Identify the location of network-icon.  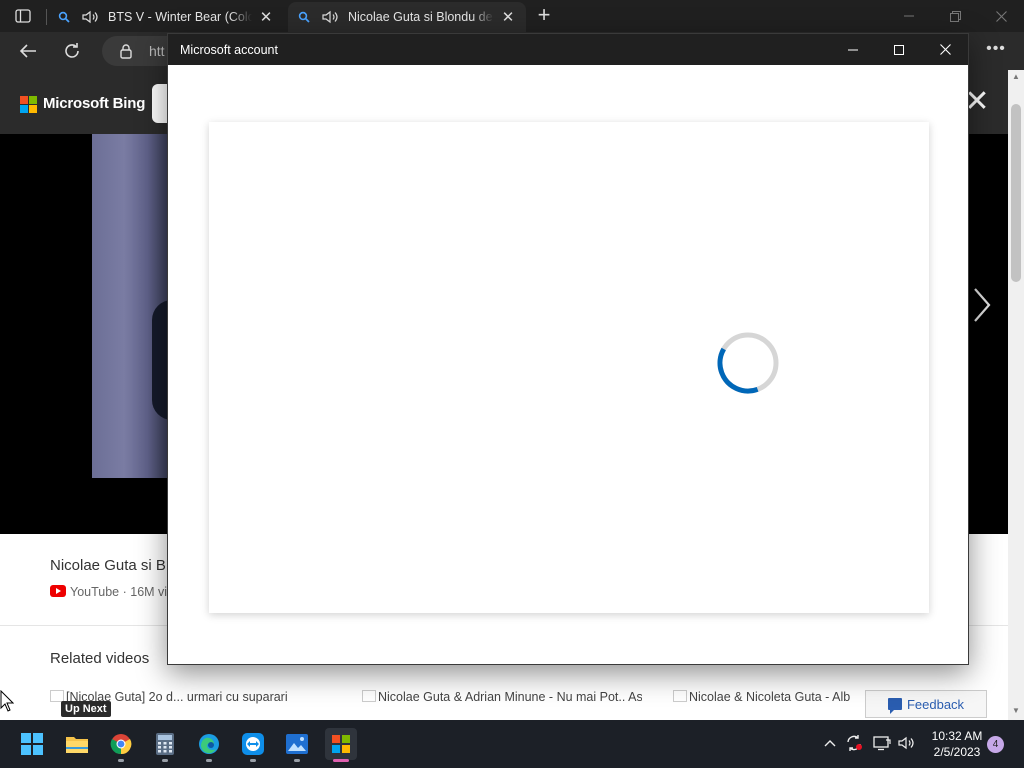
(882, 743).